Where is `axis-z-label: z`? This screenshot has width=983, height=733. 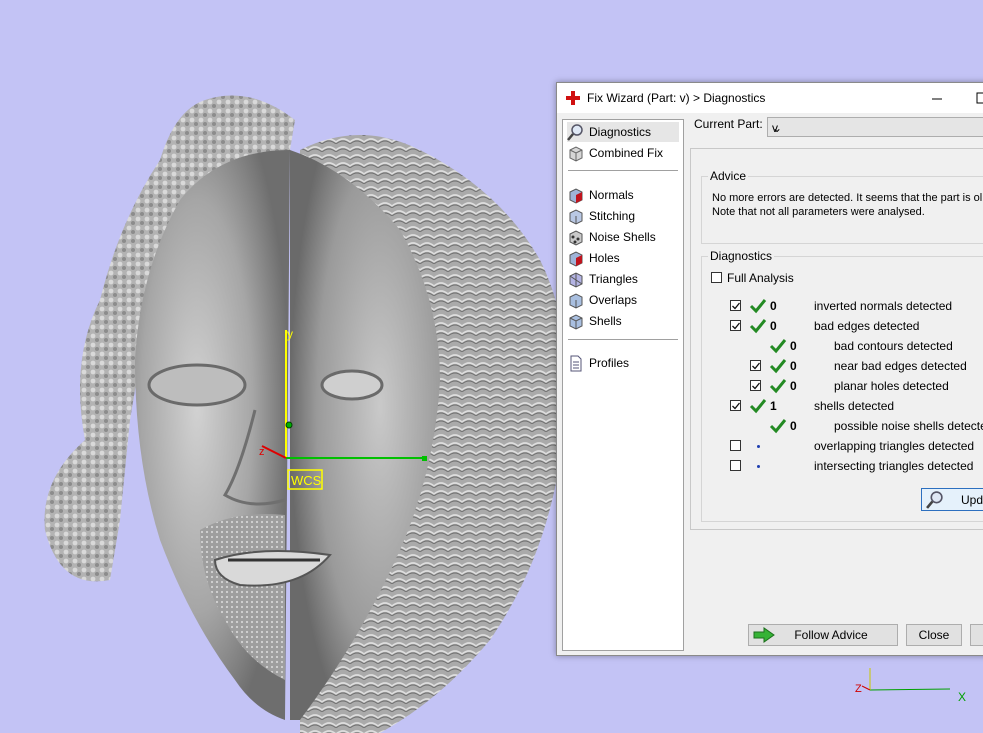
axis-z-label: z is located at coordinates (262, 452).